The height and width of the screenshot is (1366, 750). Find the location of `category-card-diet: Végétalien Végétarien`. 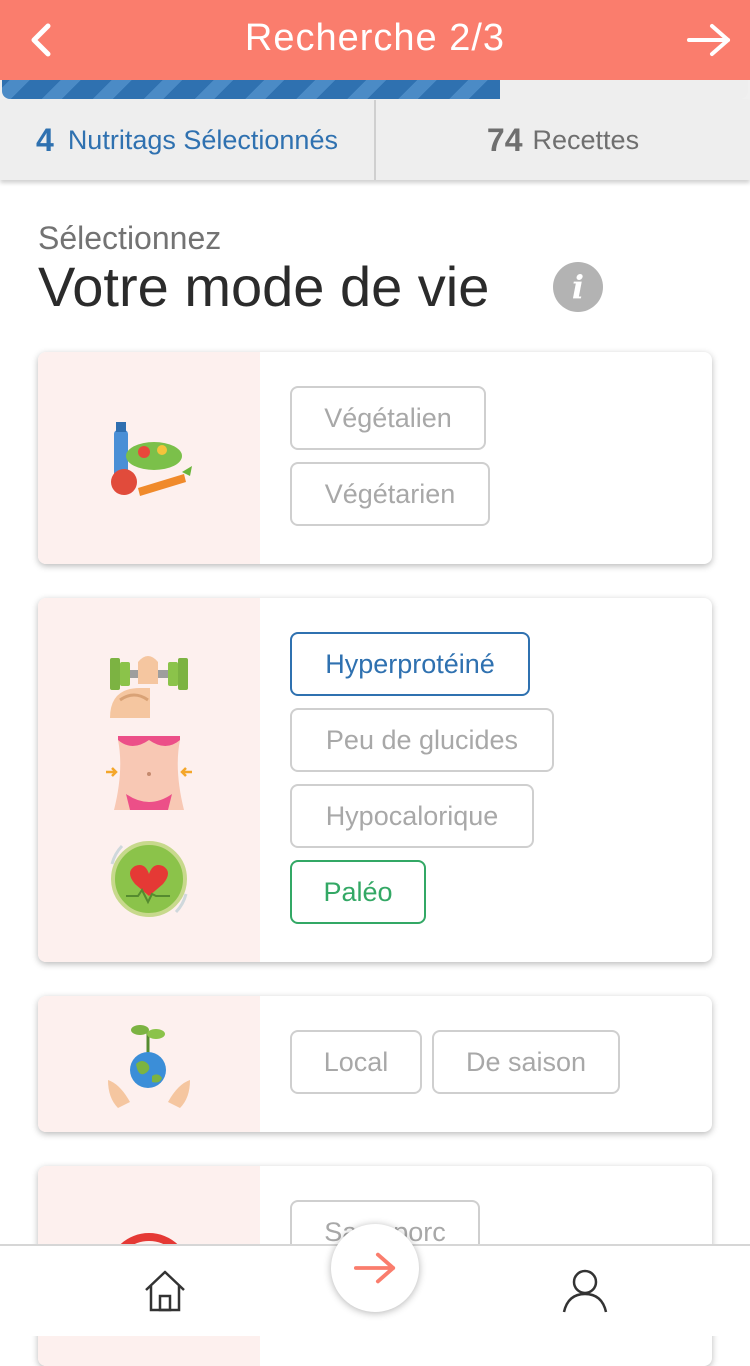

category-card-diet: Végétalien Végétarien is located at coordinates (375, 458).